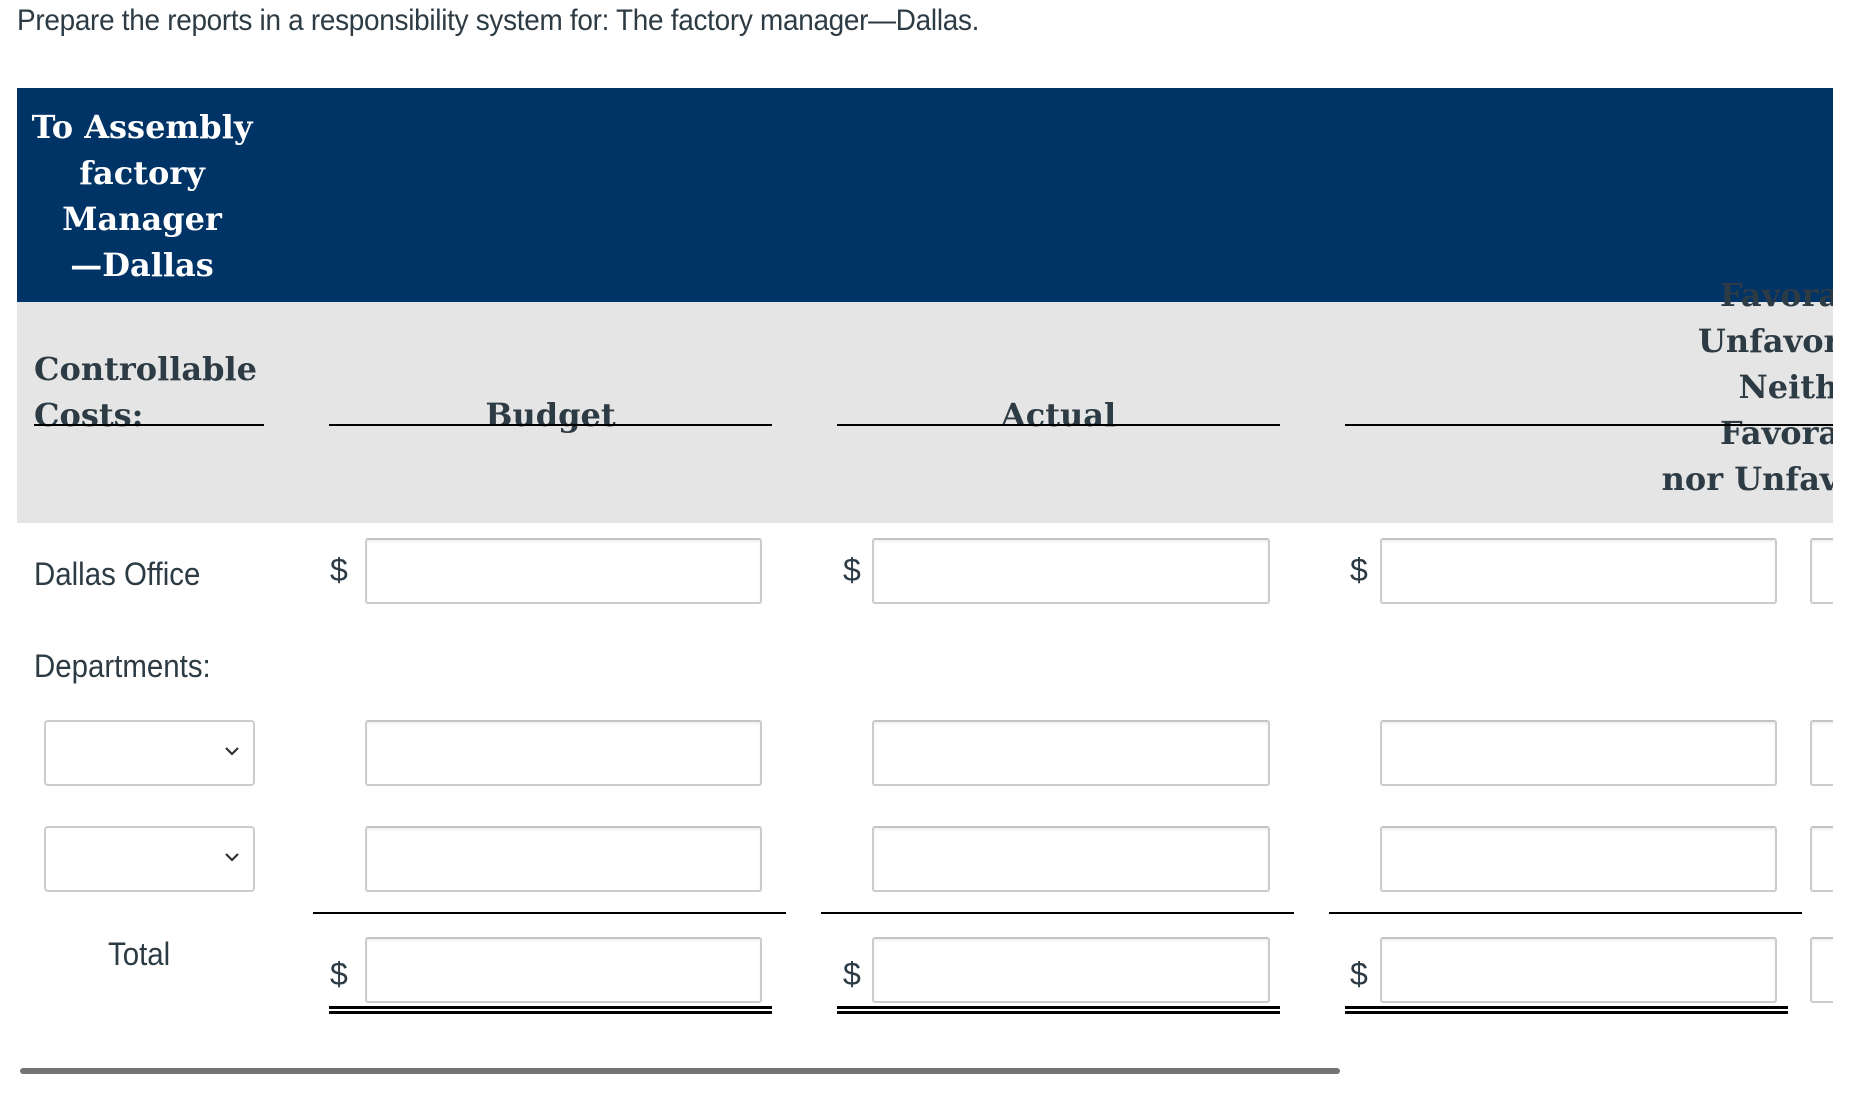 This screenshot has height=1094, width=1851. Describe the element at coordinates (563, 859) in the screenshot. I see `department-2-budget-input` at that location.